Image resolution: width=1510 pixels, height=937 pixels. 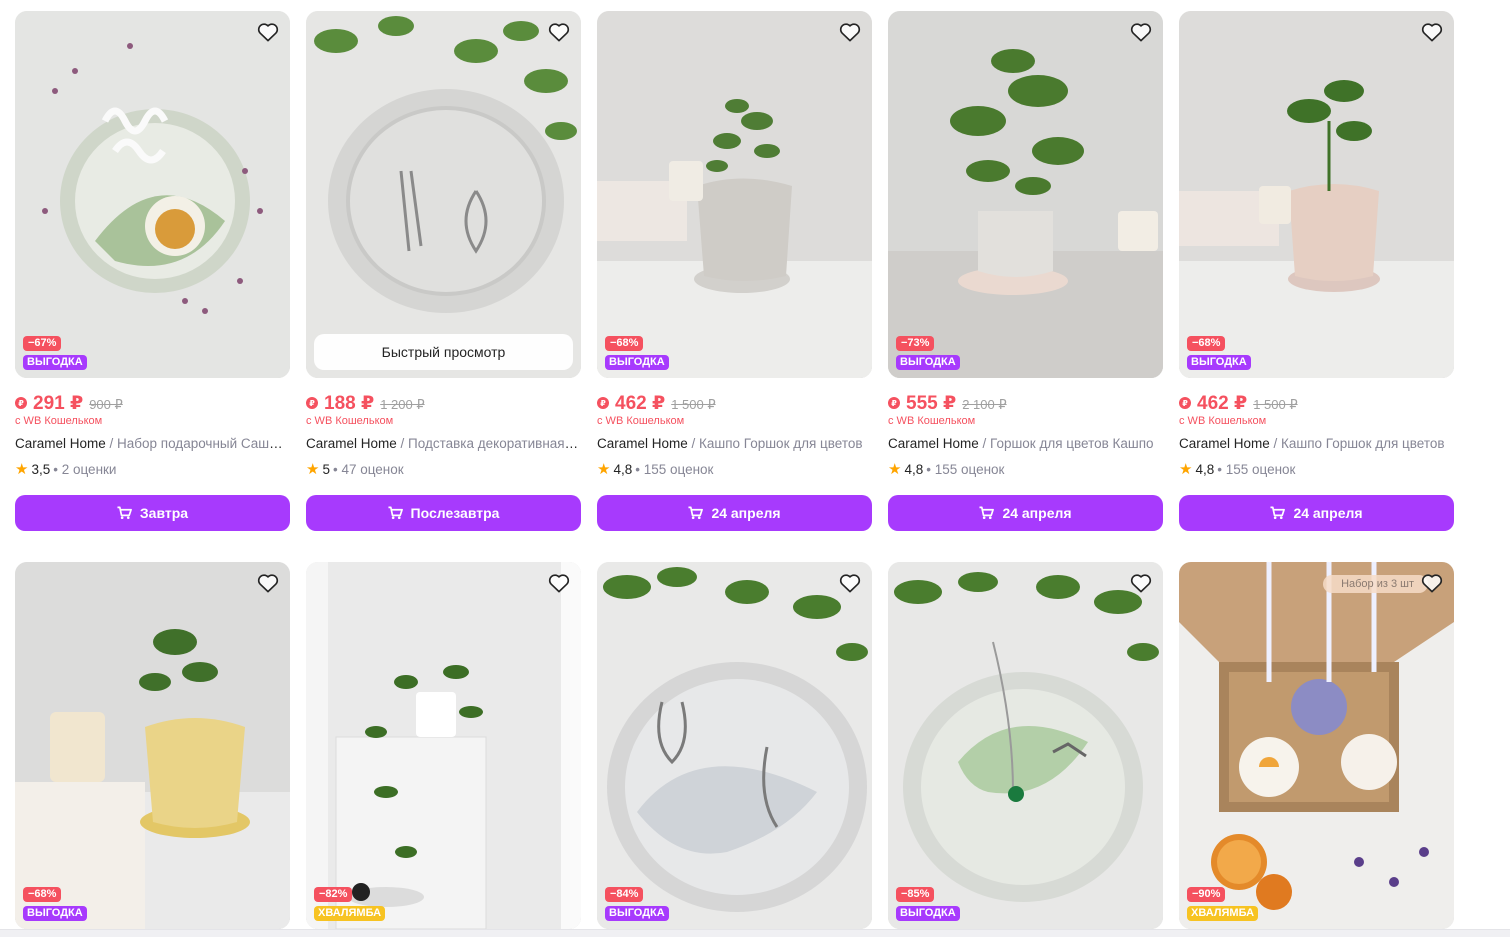 I want to click on price: 555 ₽, so click(x=931, y=403).